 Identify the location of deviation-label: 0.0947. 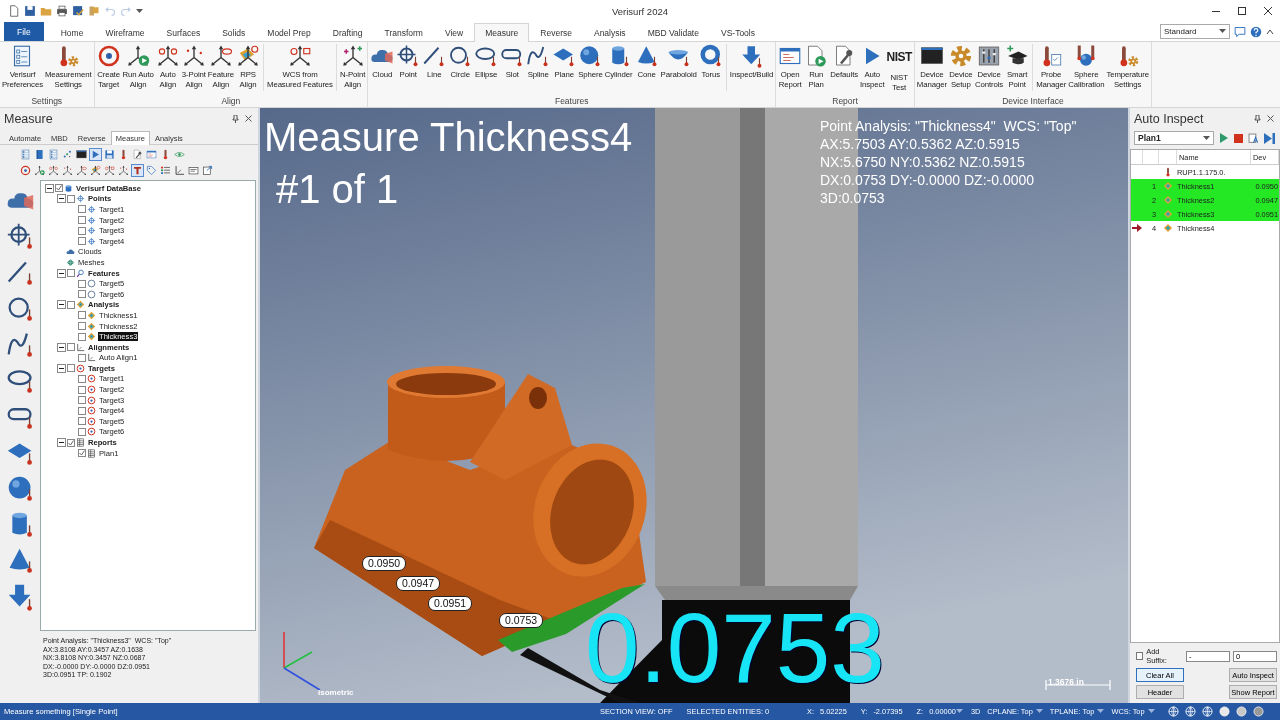
(418, 583).